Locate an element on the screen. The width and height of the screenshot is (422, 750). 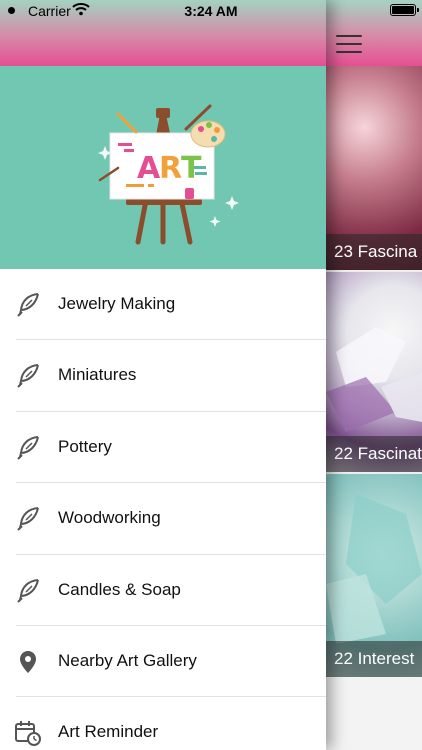
svg-text: T is located at coordinates (191, 168).